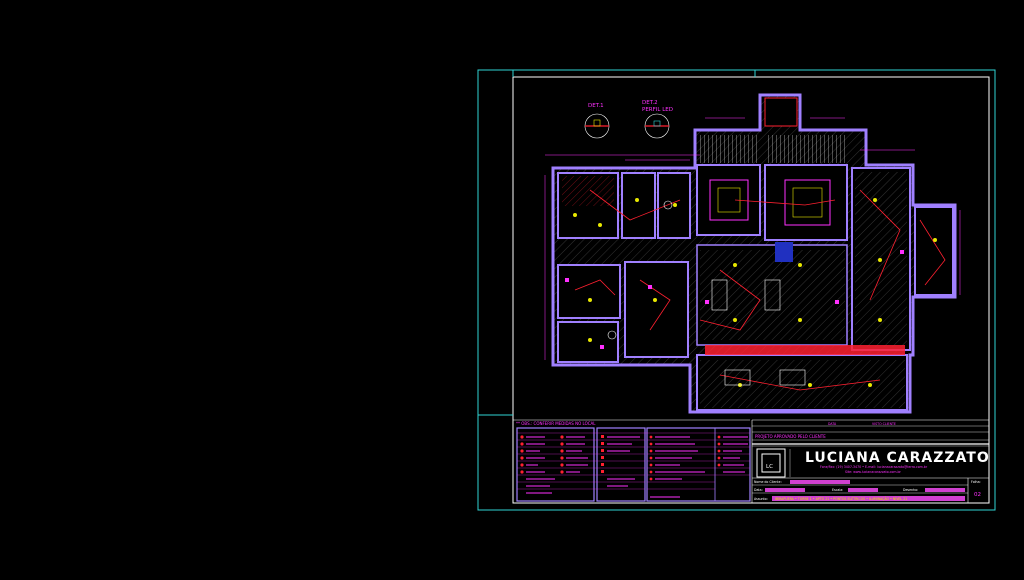 Image resolution: width=1024 pixels, height=580 pixels. Describe the element at coordinates (596, 106) in the screenshot. I see `detail-1-label: DET.1` at that location.